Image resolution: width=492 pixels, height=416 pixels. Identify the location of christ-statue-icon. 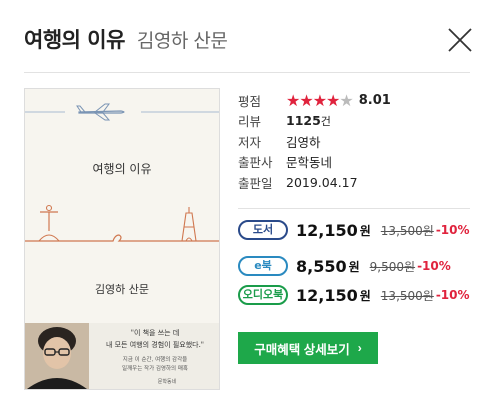
(49, 223).